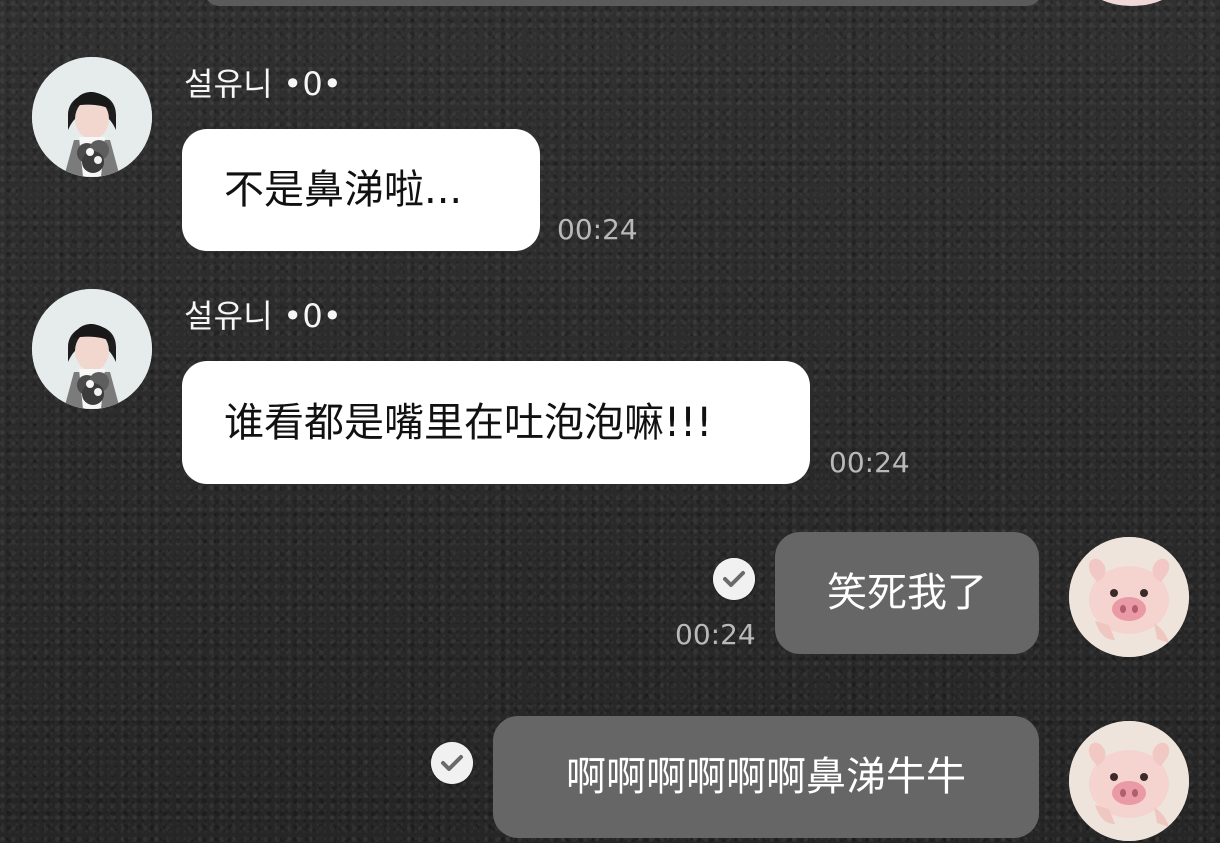 The height and width of the screenshot is (843, 1220). Describe the element at coordinates (1132, 3) in the screenshot. I see `partial-avatar` at that location.